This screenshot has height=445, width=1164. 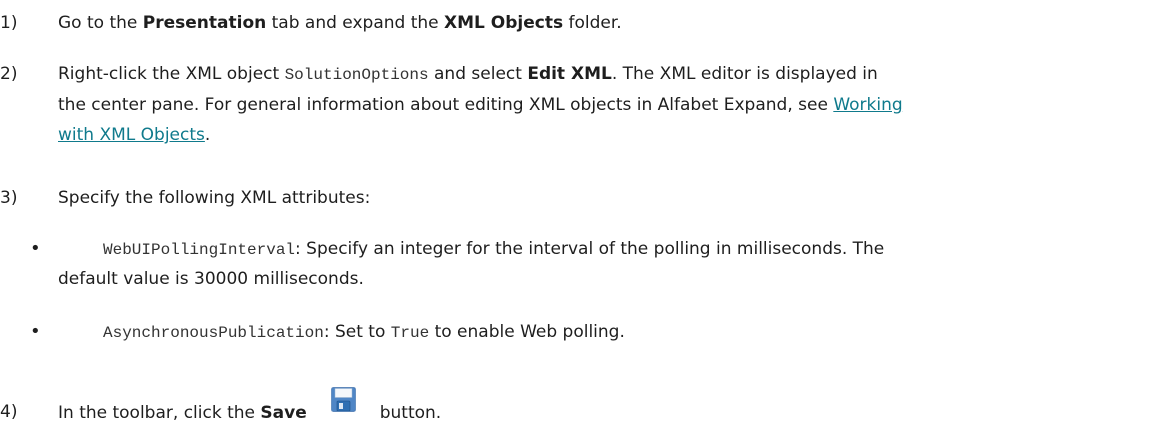 What do you see at coordinates (211, 279) in the screenshot?
I see `bullet-text-continuation: default value is 30000 milliseconds.` at bounding box center [211, 279].